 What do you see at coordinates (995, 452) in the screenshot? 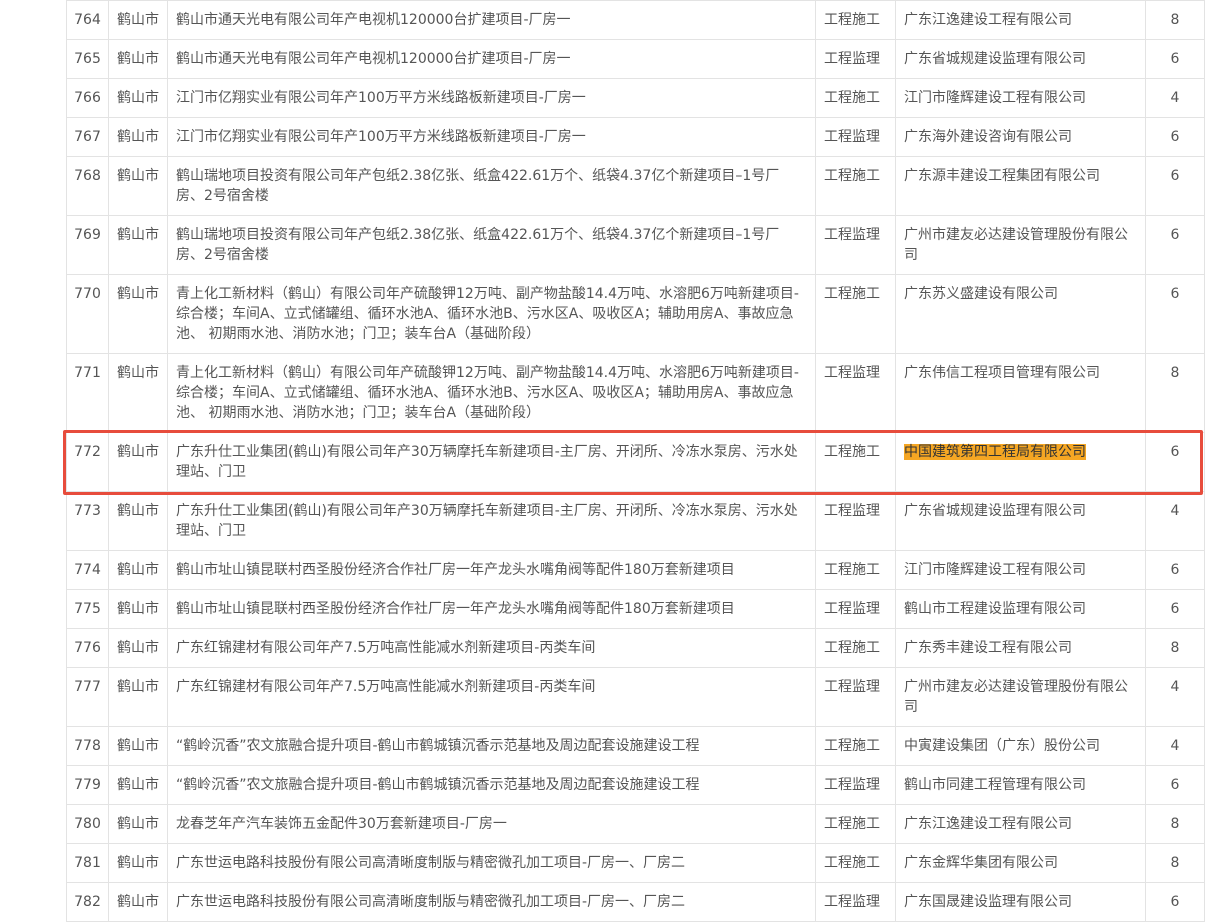
I see `highlighted-company-name: 中国建筑第四工程局有限公司` at bounding box center [995, 452].